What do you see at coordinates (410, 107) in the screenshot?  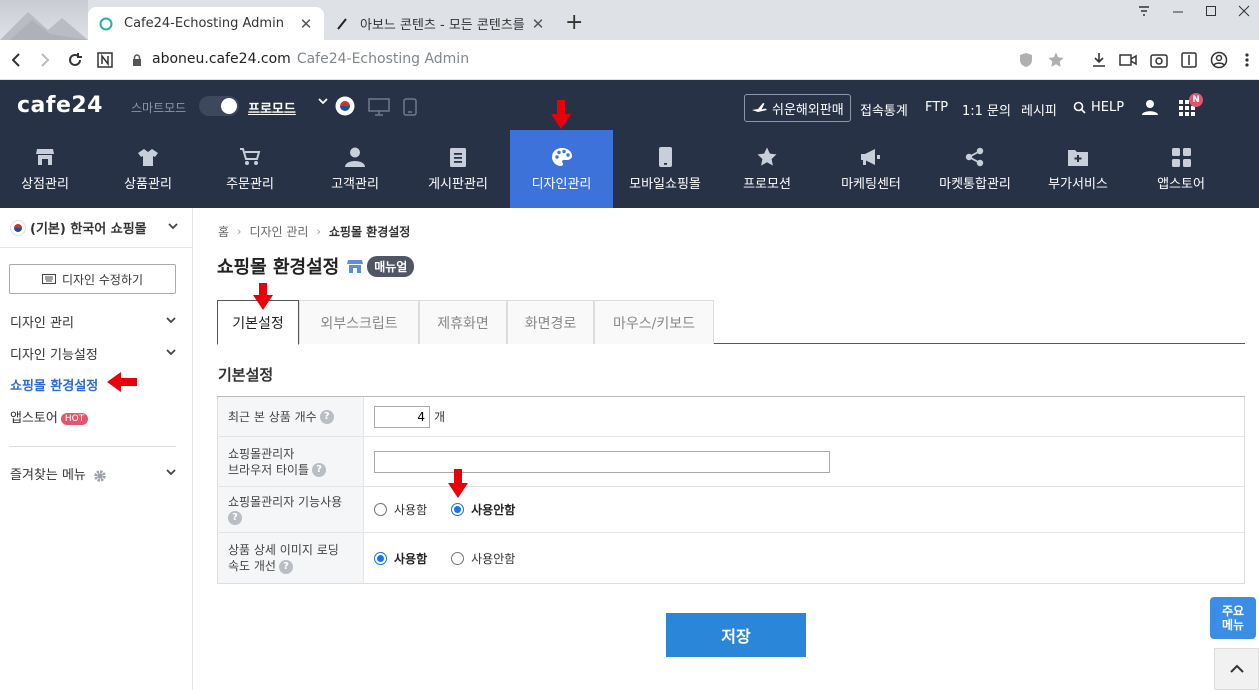 I see `mobile-preview-icon` at bounding box center [410, 107].